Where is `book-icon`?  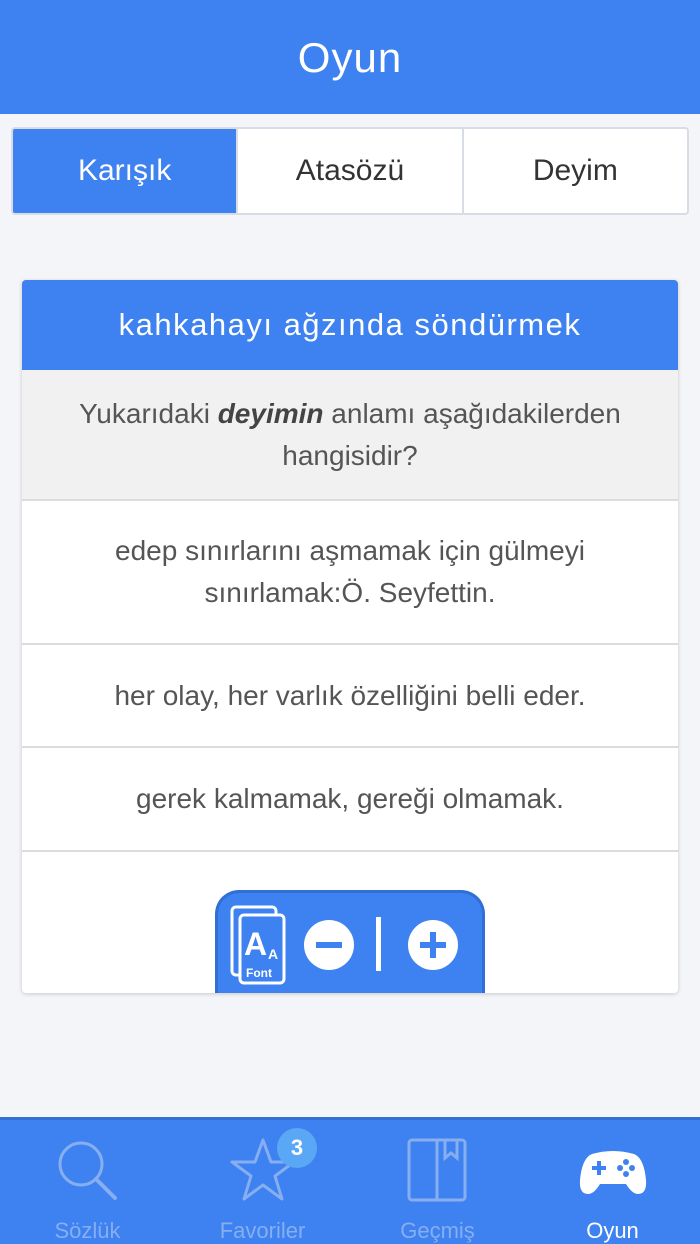 book-icon is located at coordinates (438, 1171).